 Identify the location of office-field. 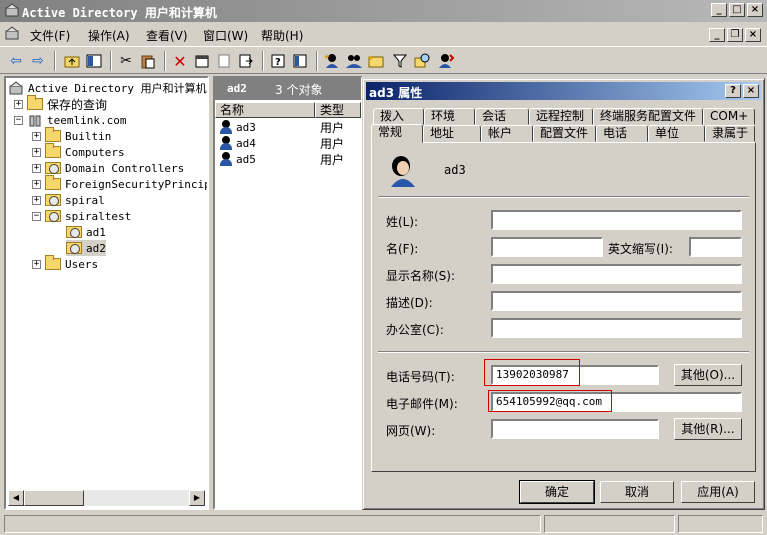
(616, 328).